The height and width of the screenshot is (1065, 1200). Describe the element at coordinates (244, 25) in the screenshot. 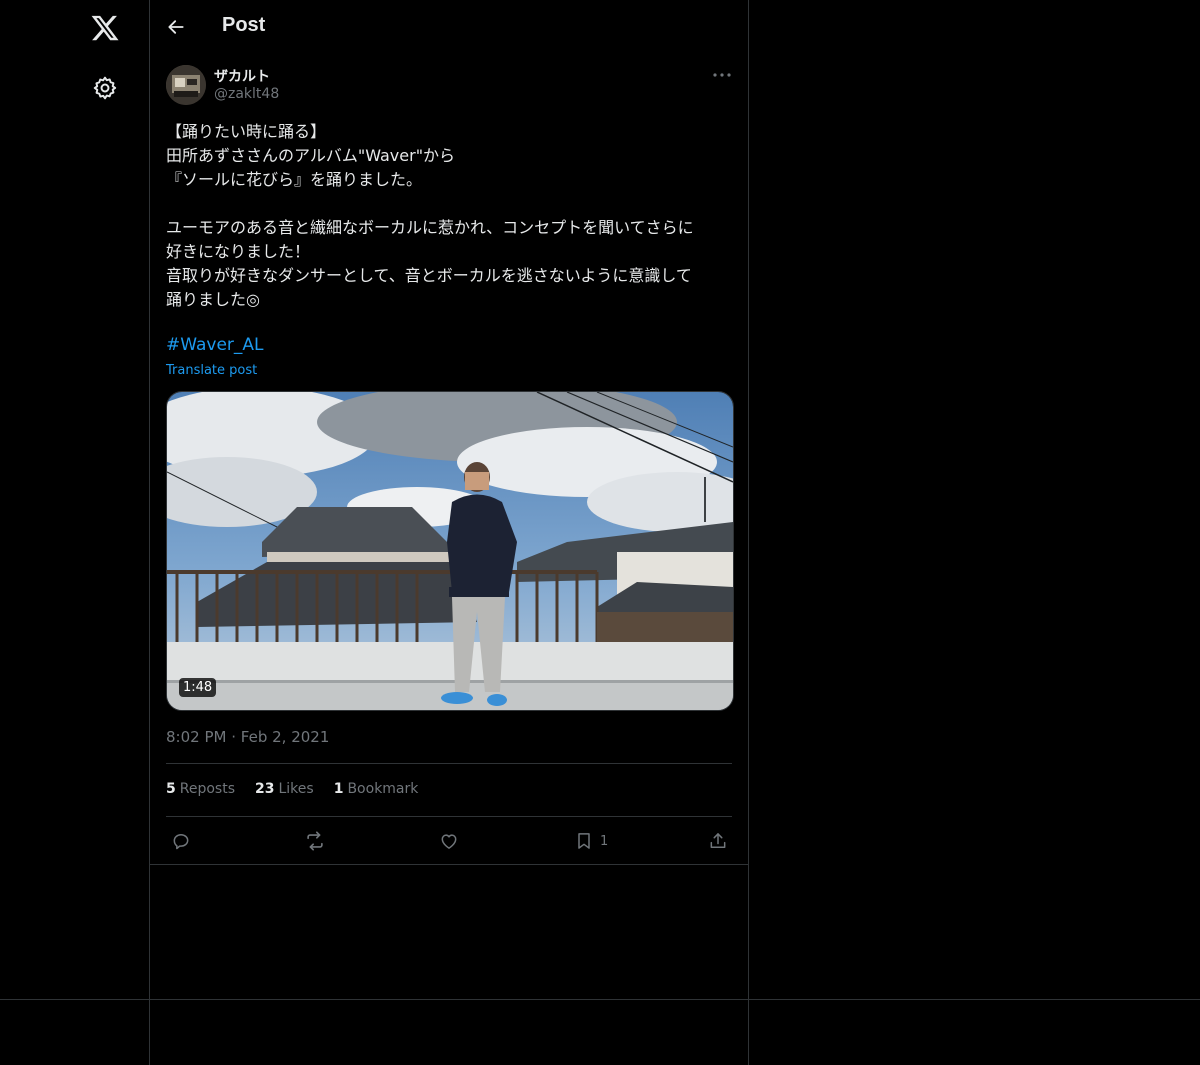

I see `page-title: Post` at that location.